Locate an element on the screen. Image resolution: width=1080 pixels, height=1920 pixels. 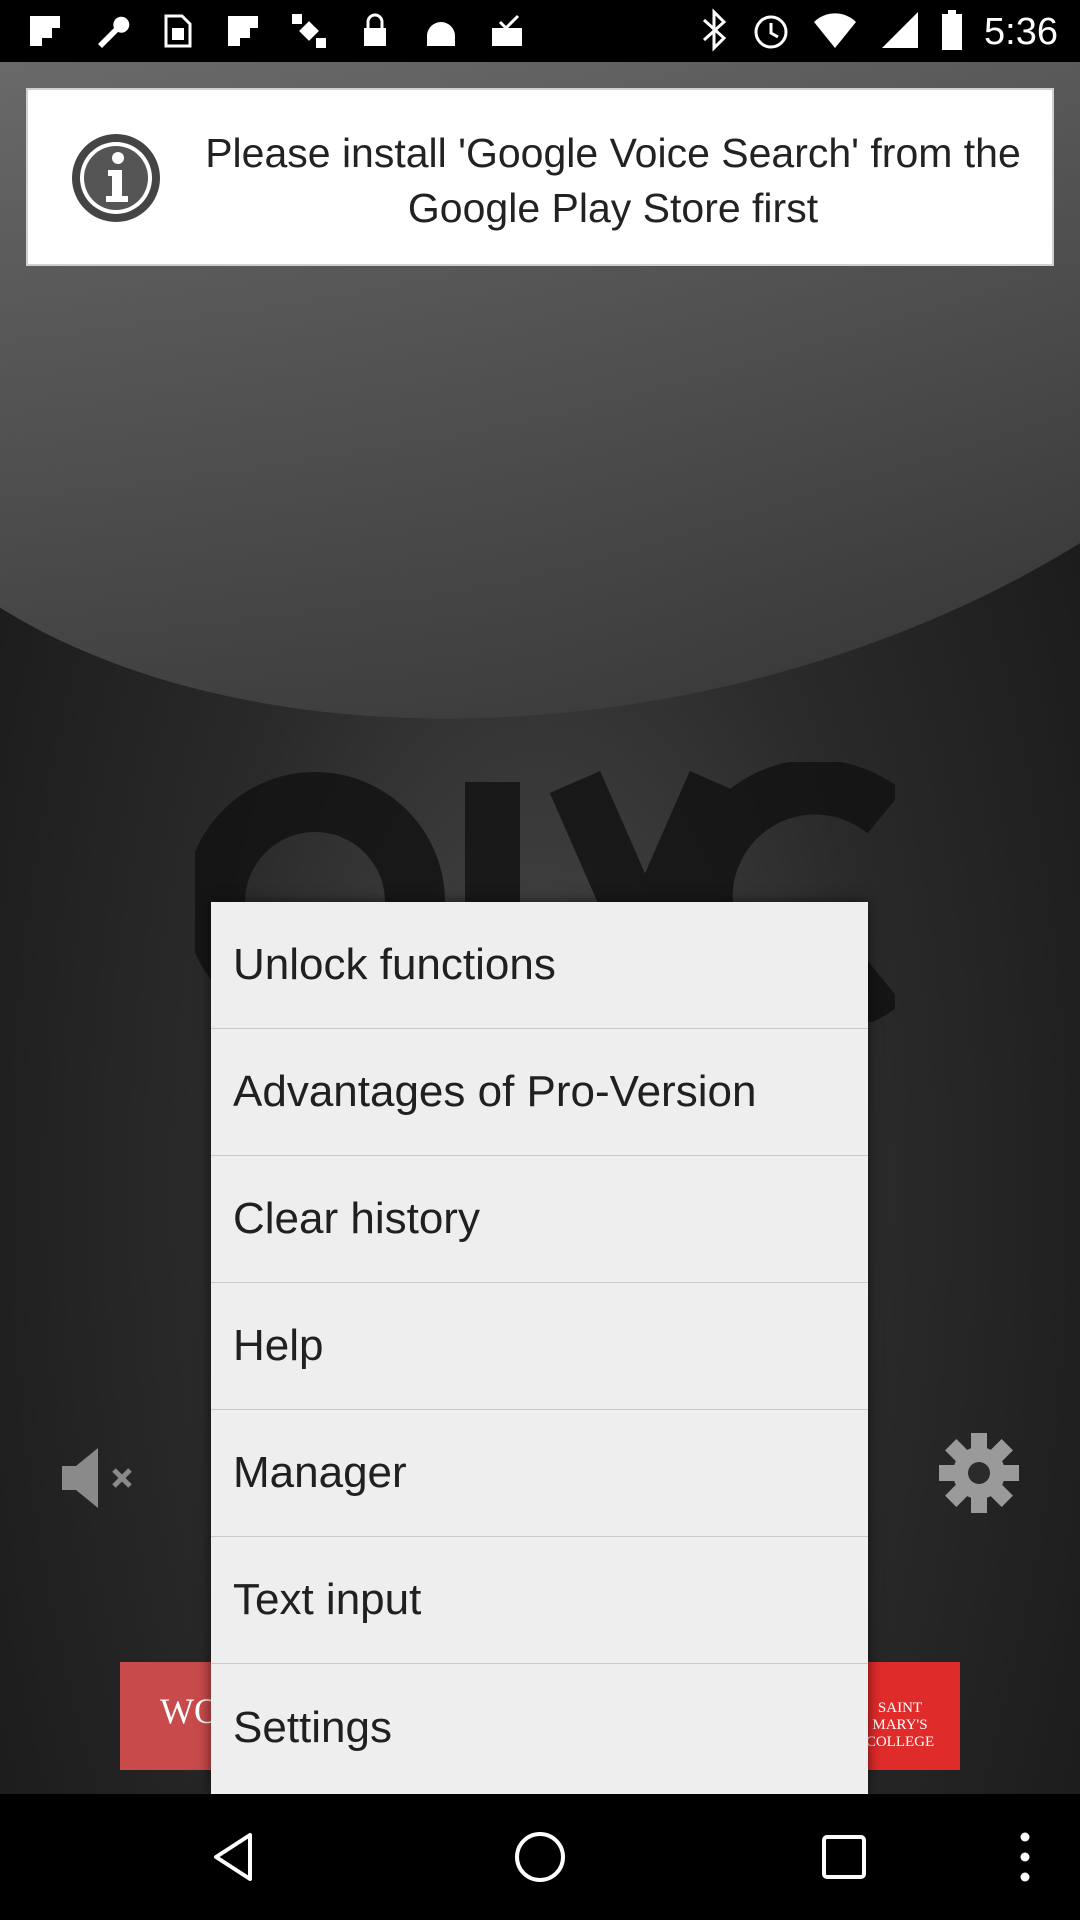
notification-icons is located at coordinates (276, 31).